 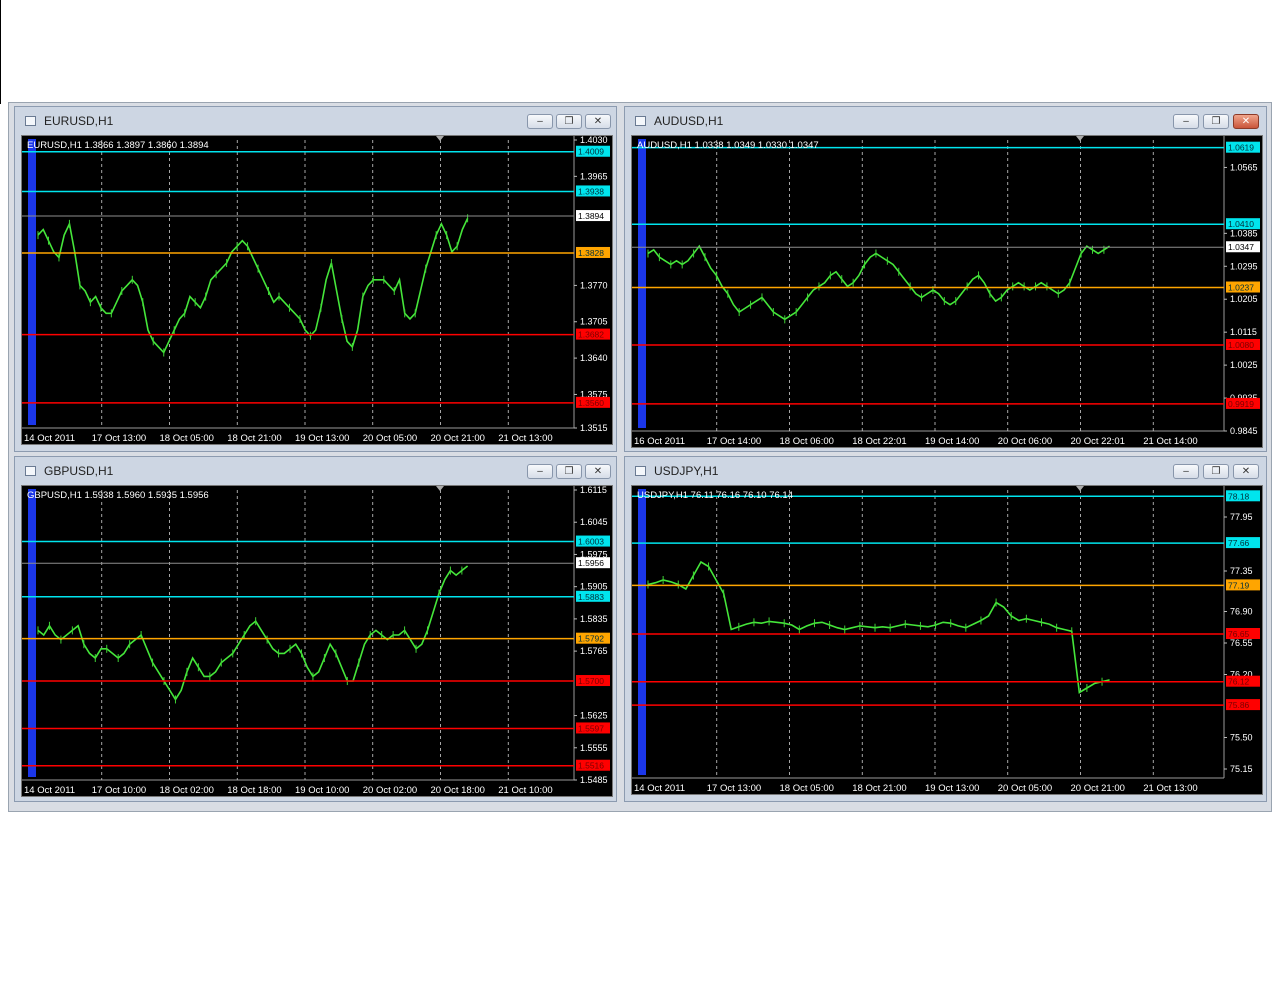 What do you see at coordinates (1025, 441) in the screenshot?
I see `time-label: 20 Oct 06:00` at bounding box center [1025, 441].